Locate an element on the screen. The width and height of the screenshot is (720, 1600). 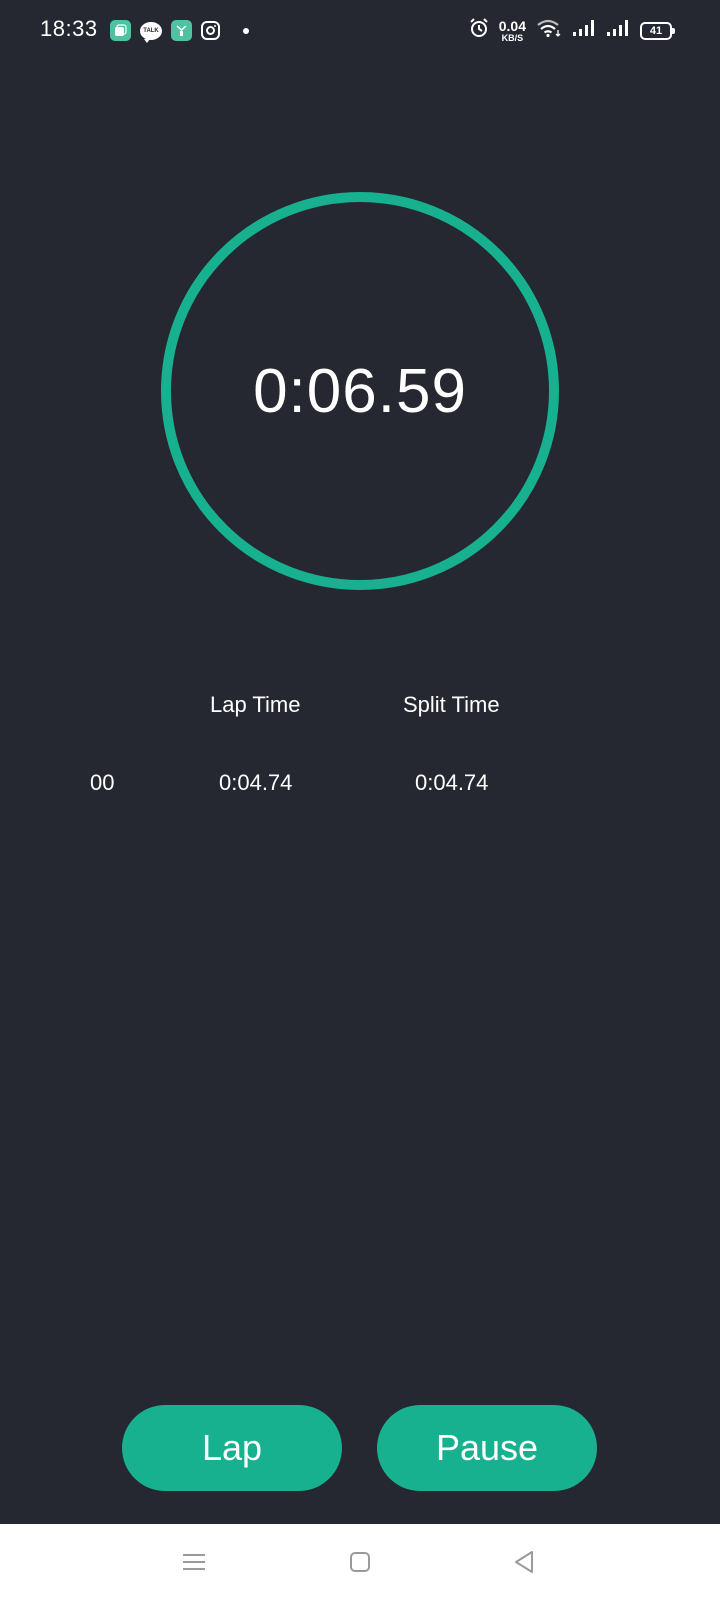
wifi-icon is located at coordinates (549, 30).